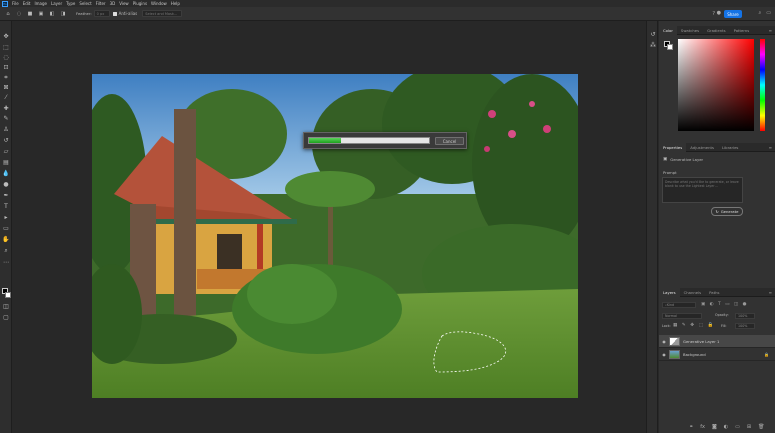 This screenshot has width=775, height=433. What do you see at coordinates (6, 218) in the screenshot?
I see `path-select-tool-icon: ▸` at bounding box center [6, 218].